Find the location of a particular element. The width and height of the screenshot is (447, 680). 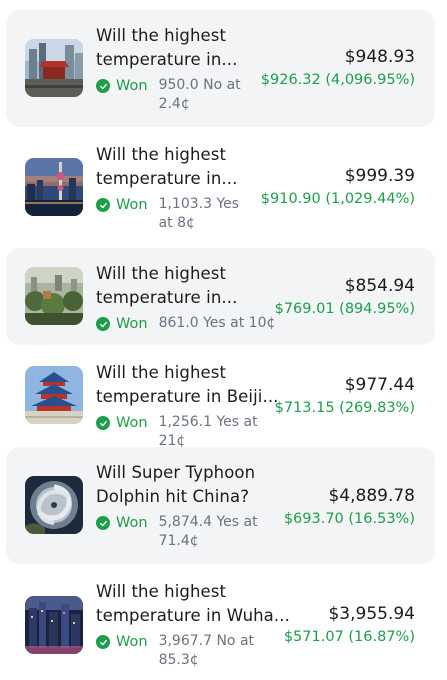

position-value: $948.93 is located at coordinates (379, 57).